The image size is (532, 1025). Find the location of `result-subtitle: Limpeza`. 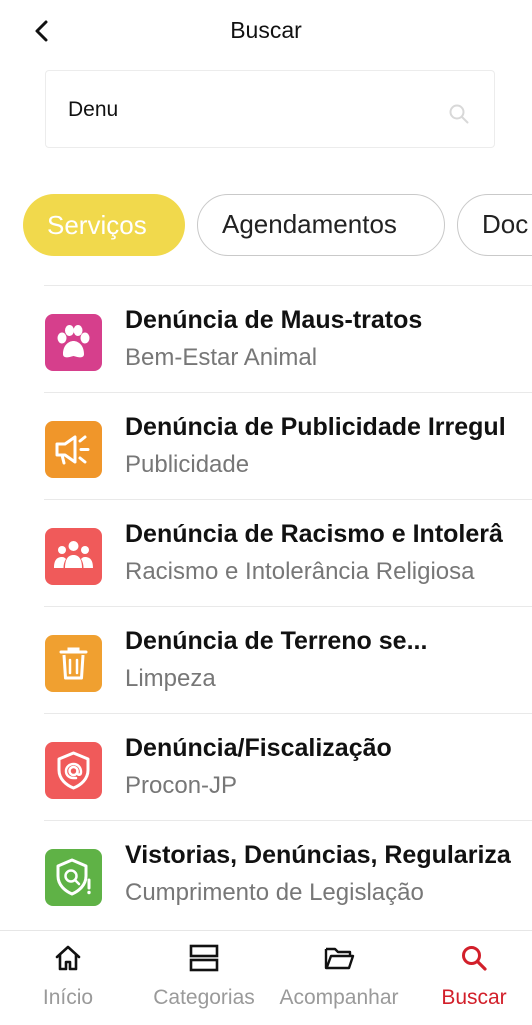

result-subtitle: Limpeza is located at coordinates (170, 678).